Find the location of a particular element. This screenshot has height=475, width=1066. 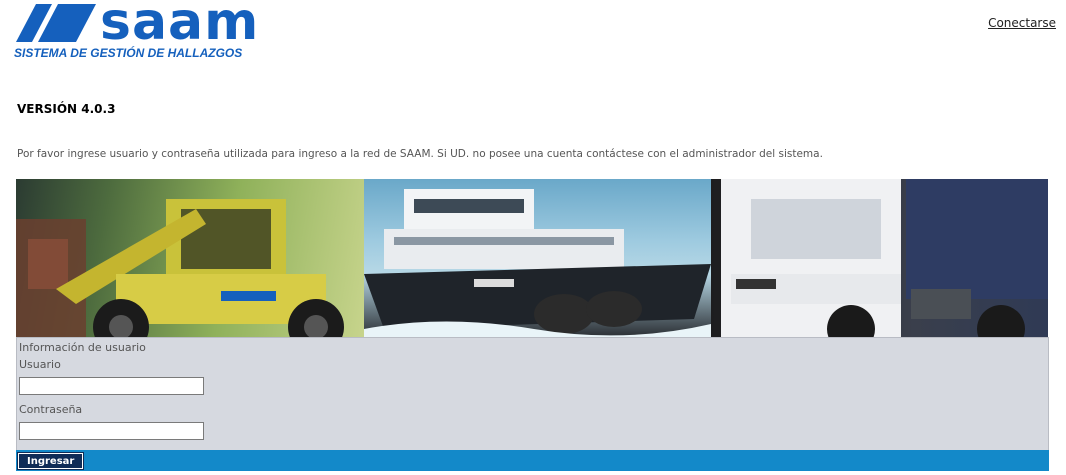

submit-bar: Ingresar is located at coordinates (532, 460).